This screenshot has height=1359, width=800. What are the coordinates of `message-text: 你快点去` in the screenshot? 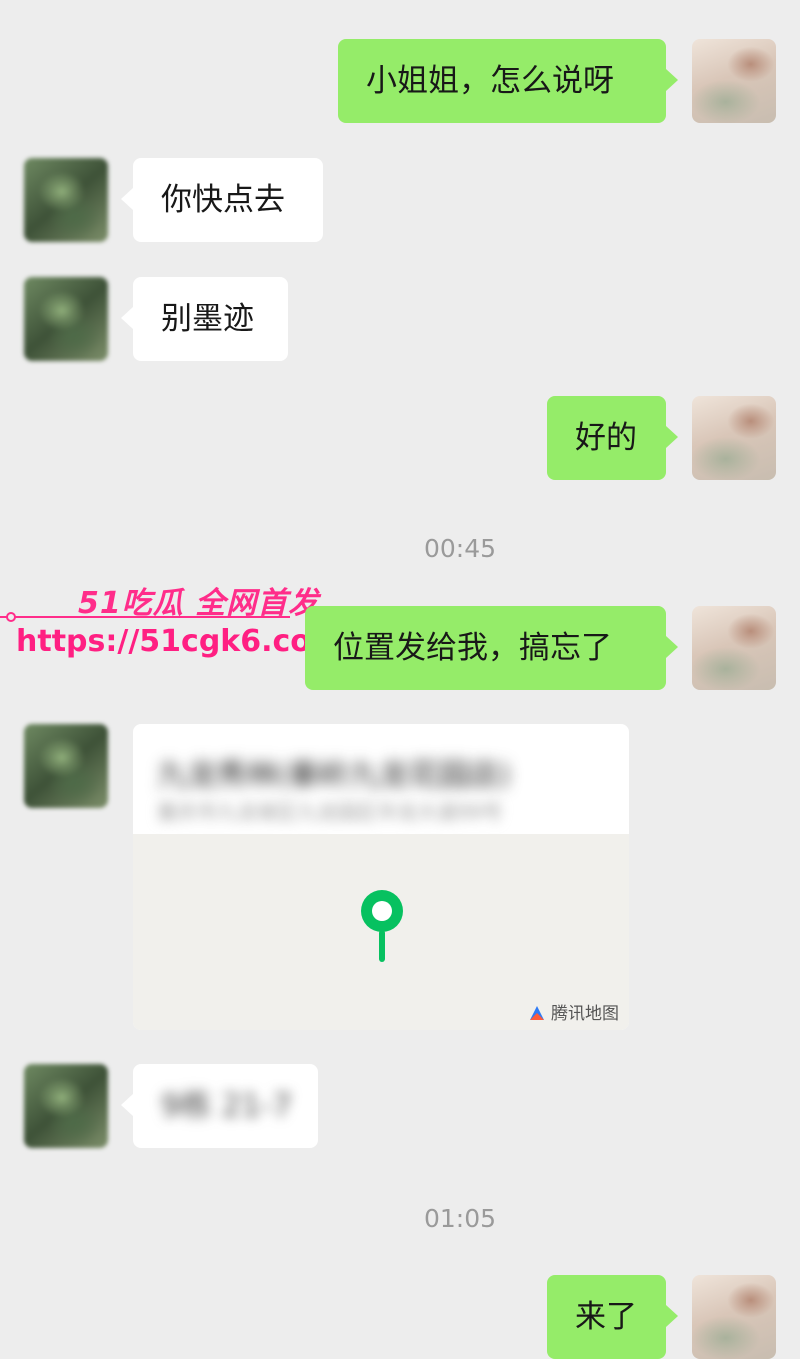 It's located at (223, 200).